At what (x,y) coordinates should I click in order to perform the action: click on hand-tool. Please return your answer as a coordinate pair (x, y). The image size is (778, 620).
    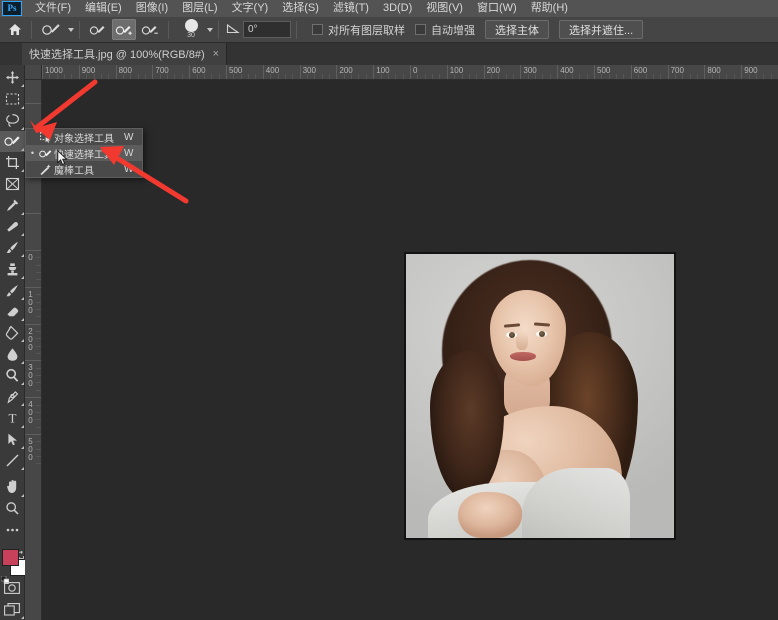
    Looking at the image, I should click on (12, 486).